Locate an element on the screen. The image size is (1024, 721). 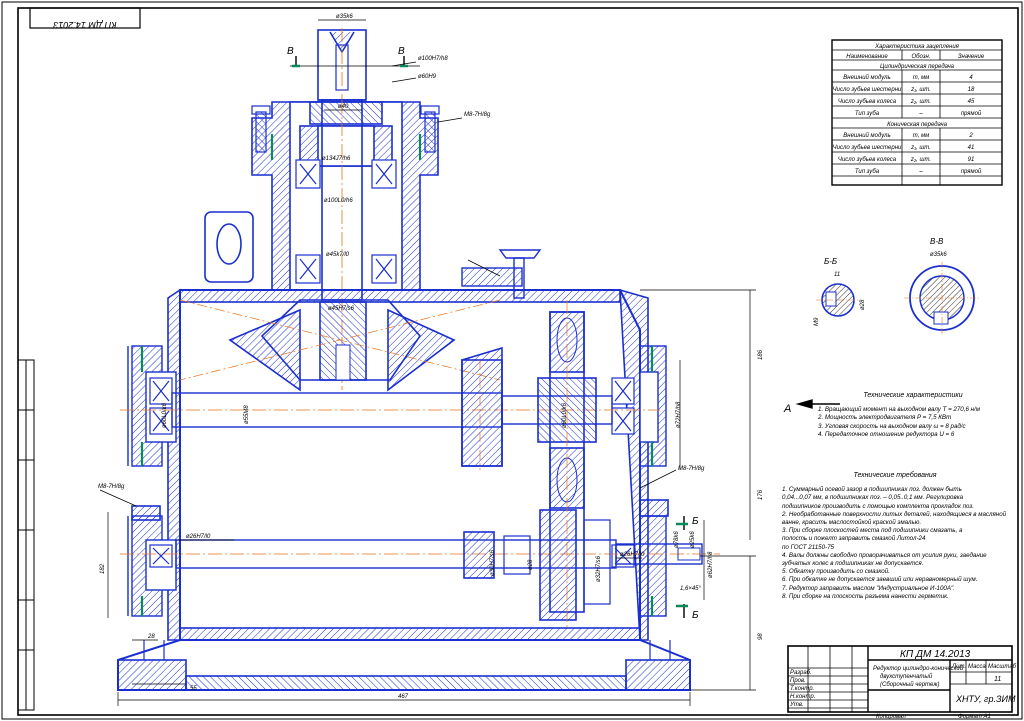
fit-78: ø78k6 is located at coordinates (677, 539).